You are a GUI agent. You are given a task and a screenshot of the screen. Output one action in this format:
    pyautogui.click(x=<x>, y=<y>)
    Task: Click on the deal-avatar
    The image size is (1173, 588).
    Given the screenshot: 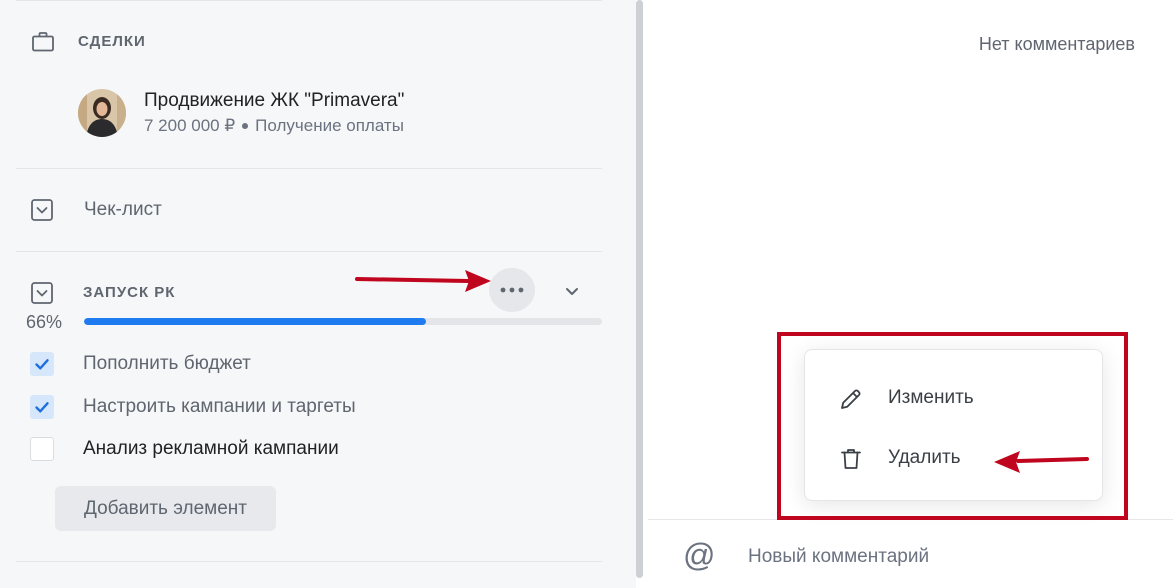 What is the action you would take?
    pyautogui.click(x=102, y=113)
    